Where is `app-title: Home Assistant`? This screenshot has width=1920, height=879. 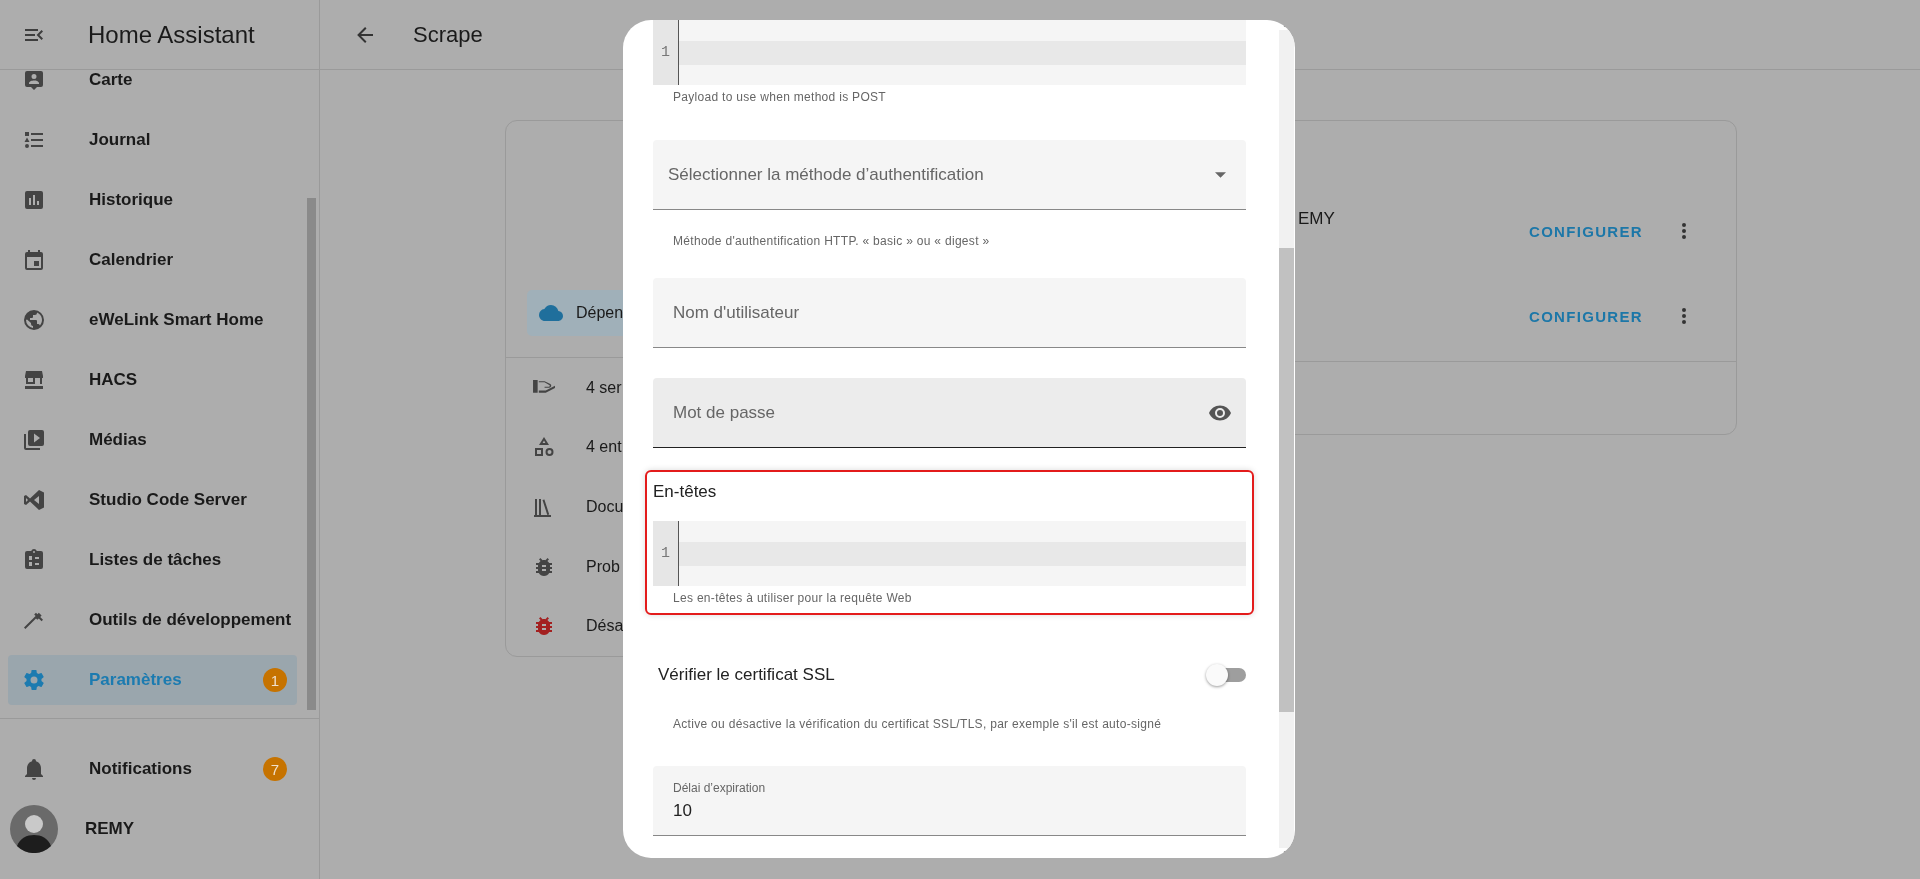 app-title: Home Assistant is located at coordinates (171, 34).